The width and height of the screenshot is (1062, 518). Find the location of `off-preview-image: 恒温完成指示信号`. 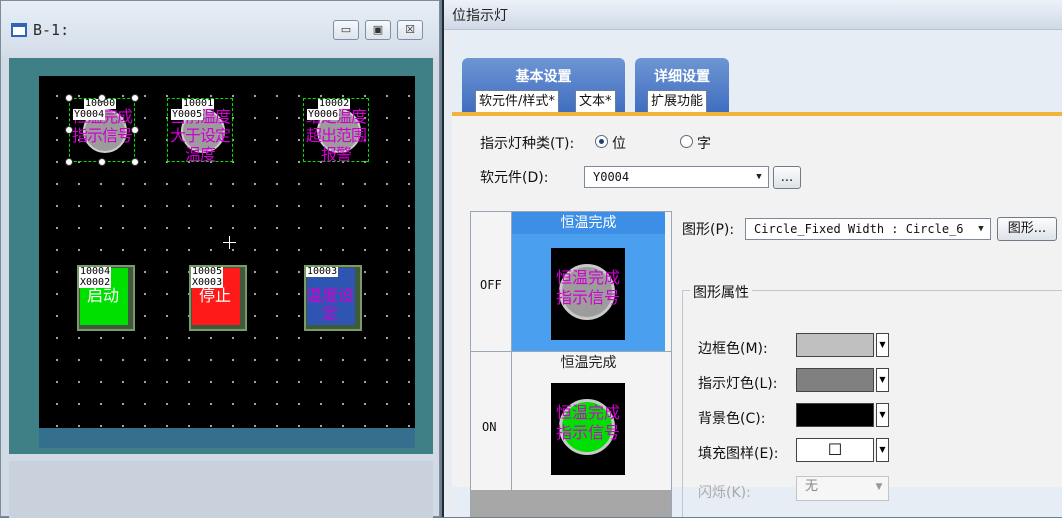

off-preview-image: 恒温完成指示信号 is located at coordinates (588, 294).